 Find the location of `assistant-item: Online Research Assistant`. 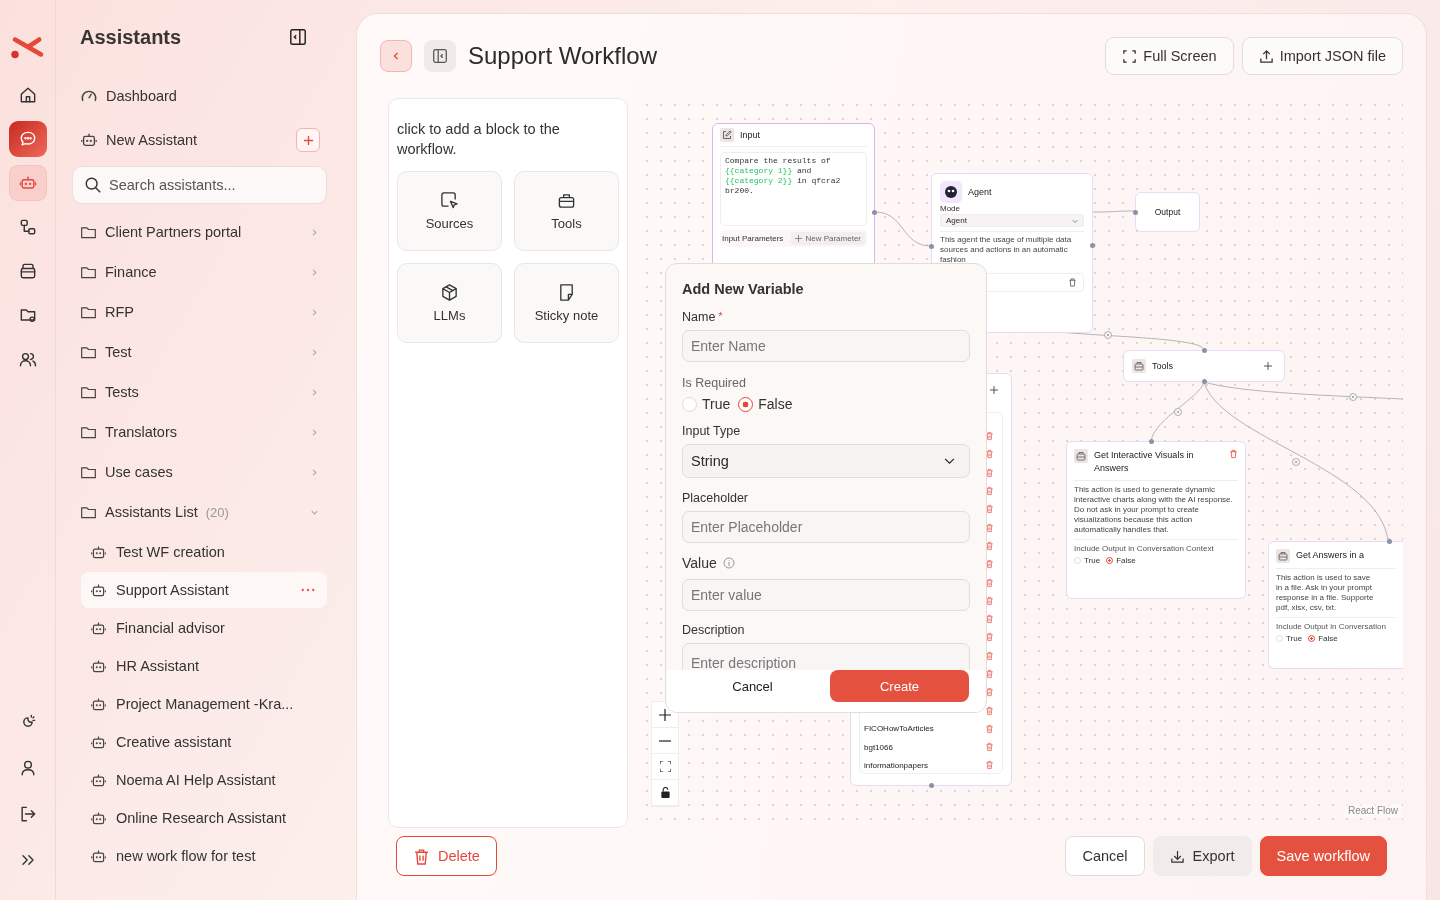

assistant-item: Online Research Assistant is located at coordinates (204, 818).